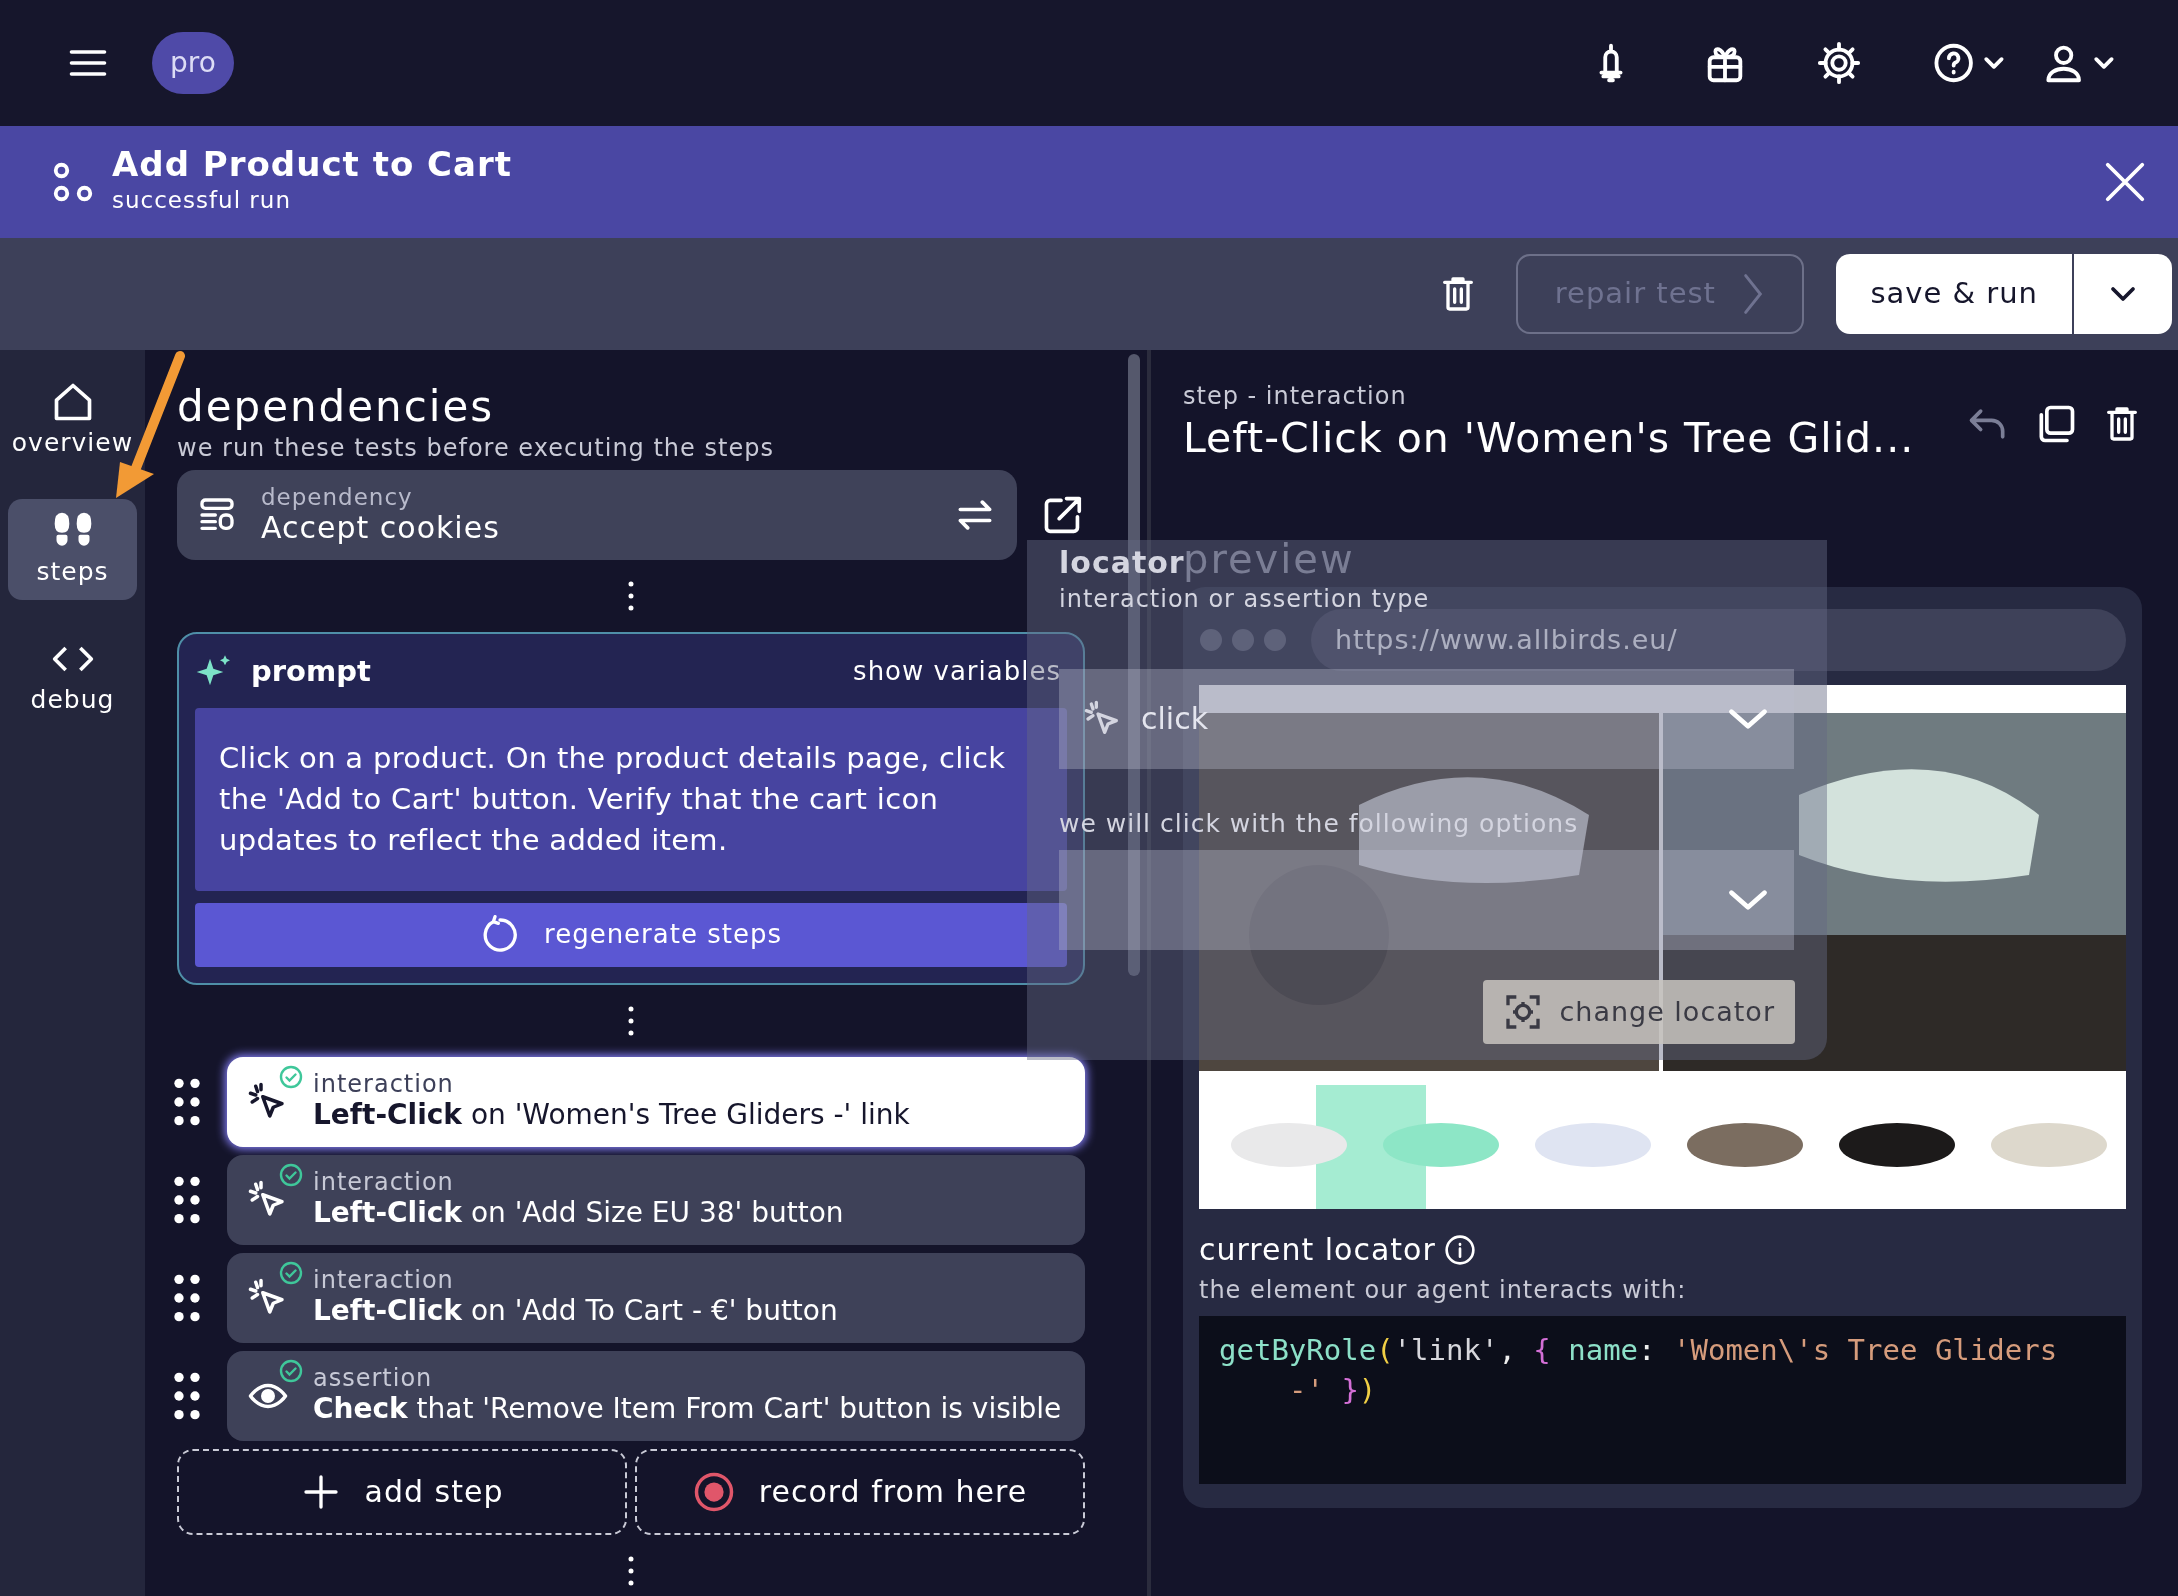  Describe the element at coordinates (687, 1409) in the screenshot. I see `step-description: Check that 'Remove Item From Cart' button is visible` at that location.